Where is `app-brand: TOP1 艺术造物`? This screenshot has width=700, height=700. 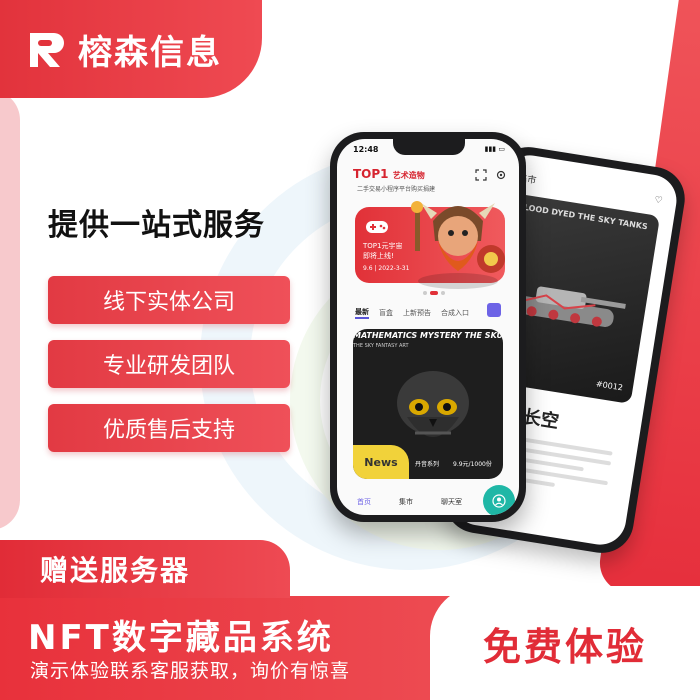 app-brand: TOP1 艺术造物 is located at coordinates (389, 174).